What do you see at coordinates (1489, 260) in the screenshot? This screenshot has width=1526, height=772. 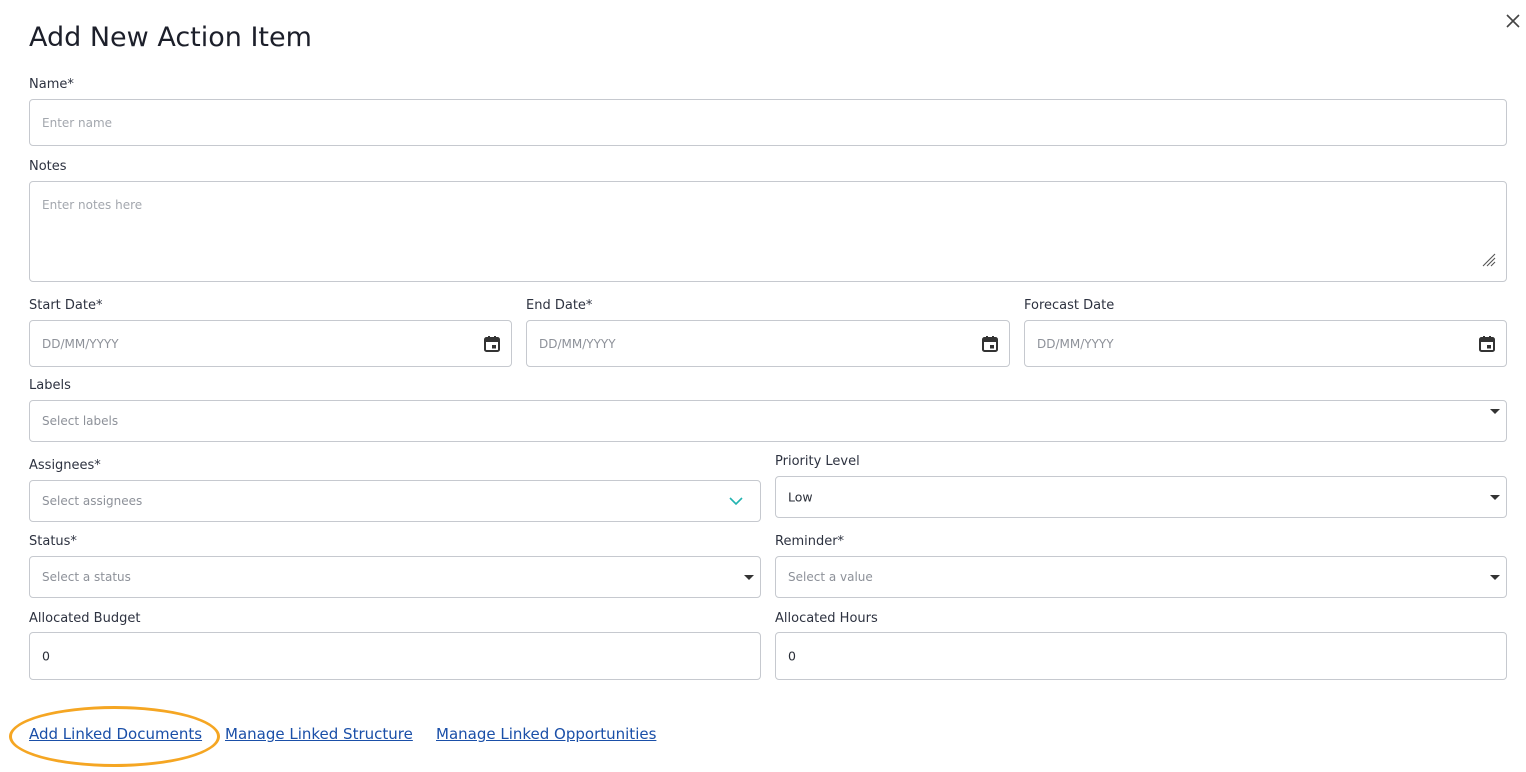 I see `resize-handle-icon` at bounding box center [1489, 260].